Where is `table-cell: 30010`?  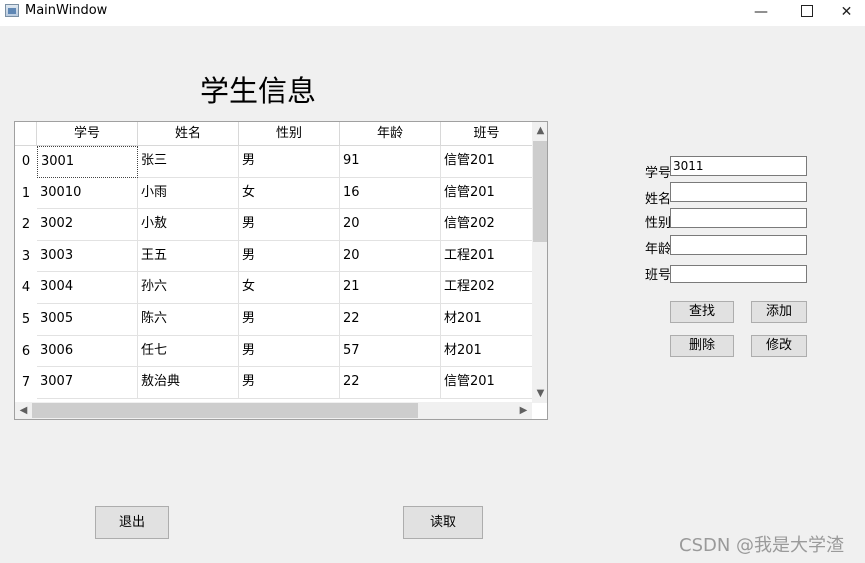 table-cell: 30010 is located at coordinates (87, 193).